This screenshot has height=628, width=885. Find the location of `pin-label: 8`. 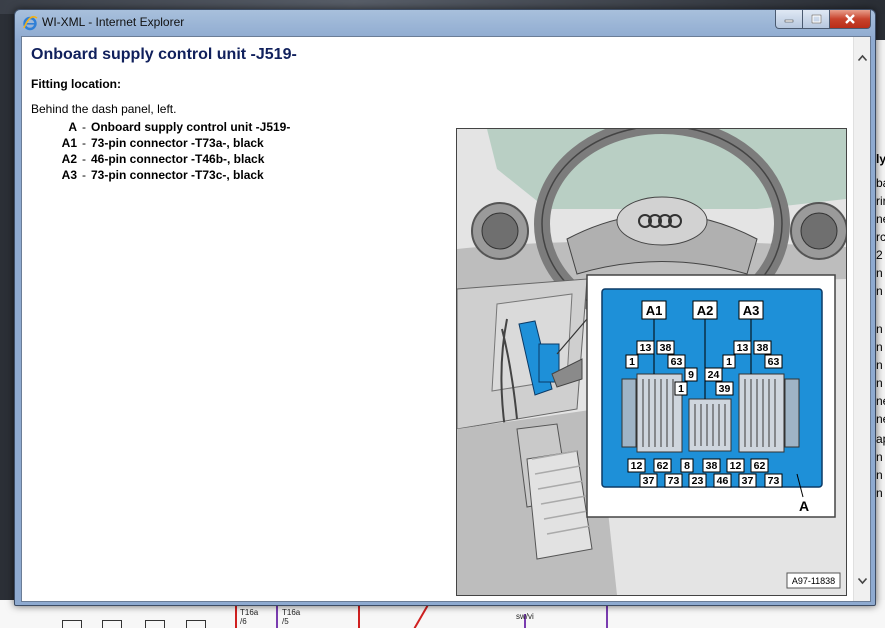

pin-label: 8 is located at coordinates (687, 466).